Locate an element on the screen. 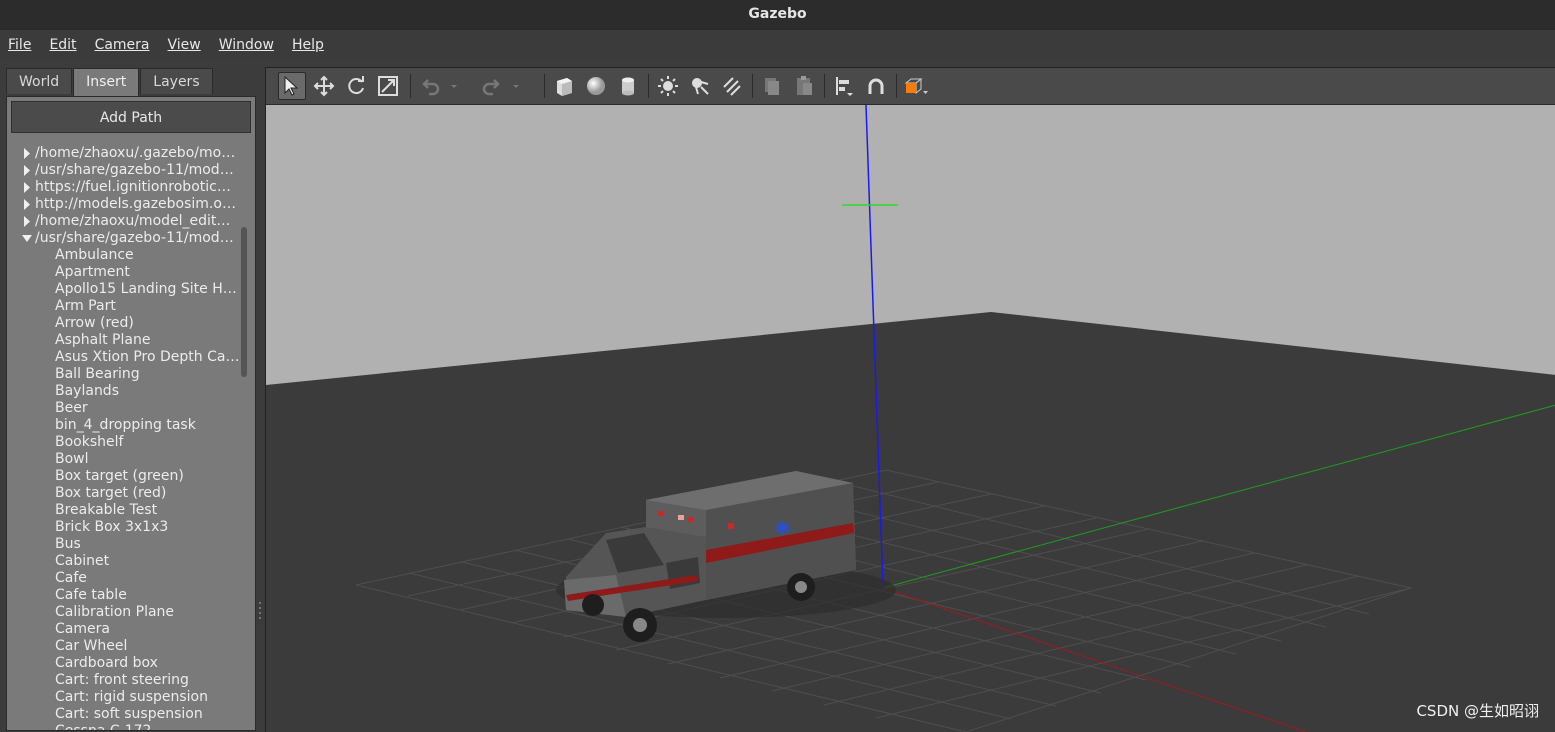  model-item: Ambulance is located at coordinates (125, 255).